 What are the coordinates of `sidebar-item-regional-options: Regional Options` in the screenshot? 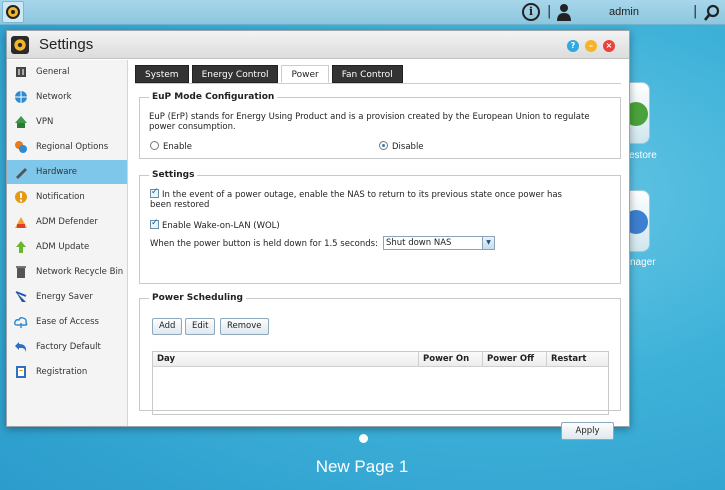 It's located at (67, 147).